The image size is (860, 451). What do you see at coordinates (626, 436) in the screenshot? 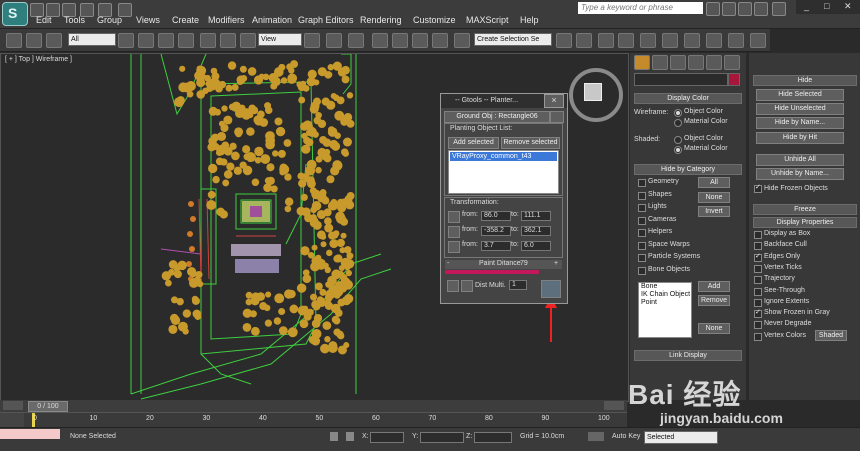
I see `auto-key-button: Auto Key` at bounding box center [626, 436].